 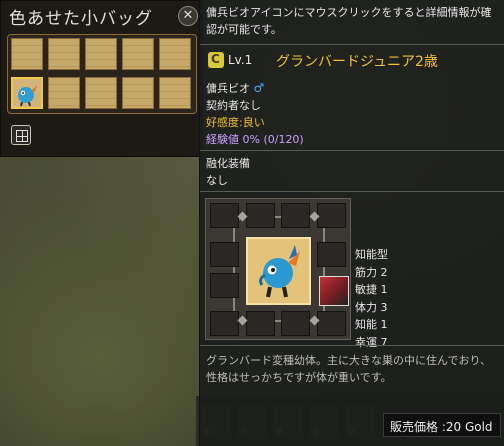 I want to click on stats-type: 知能型, so click(x=371, y=254).